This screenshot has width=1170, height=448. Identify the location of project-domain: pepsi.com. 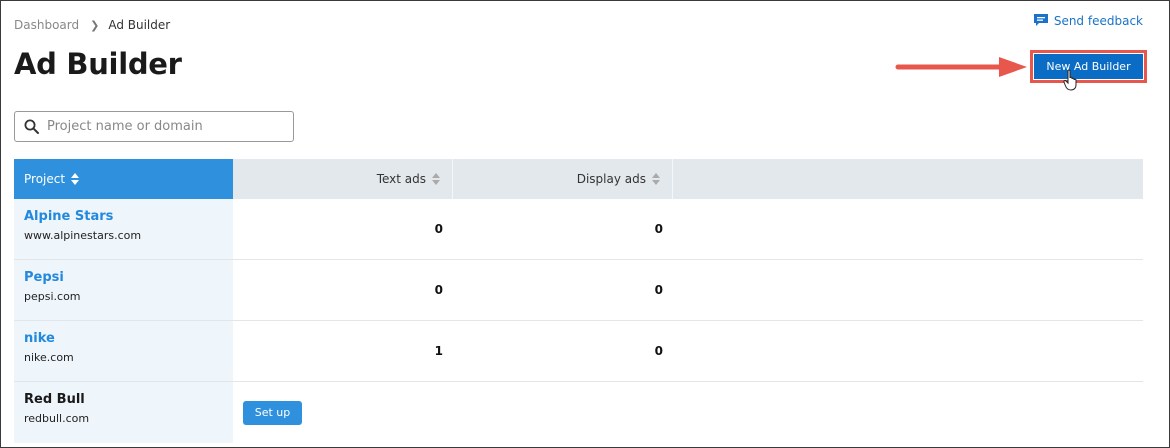
(52, 296).